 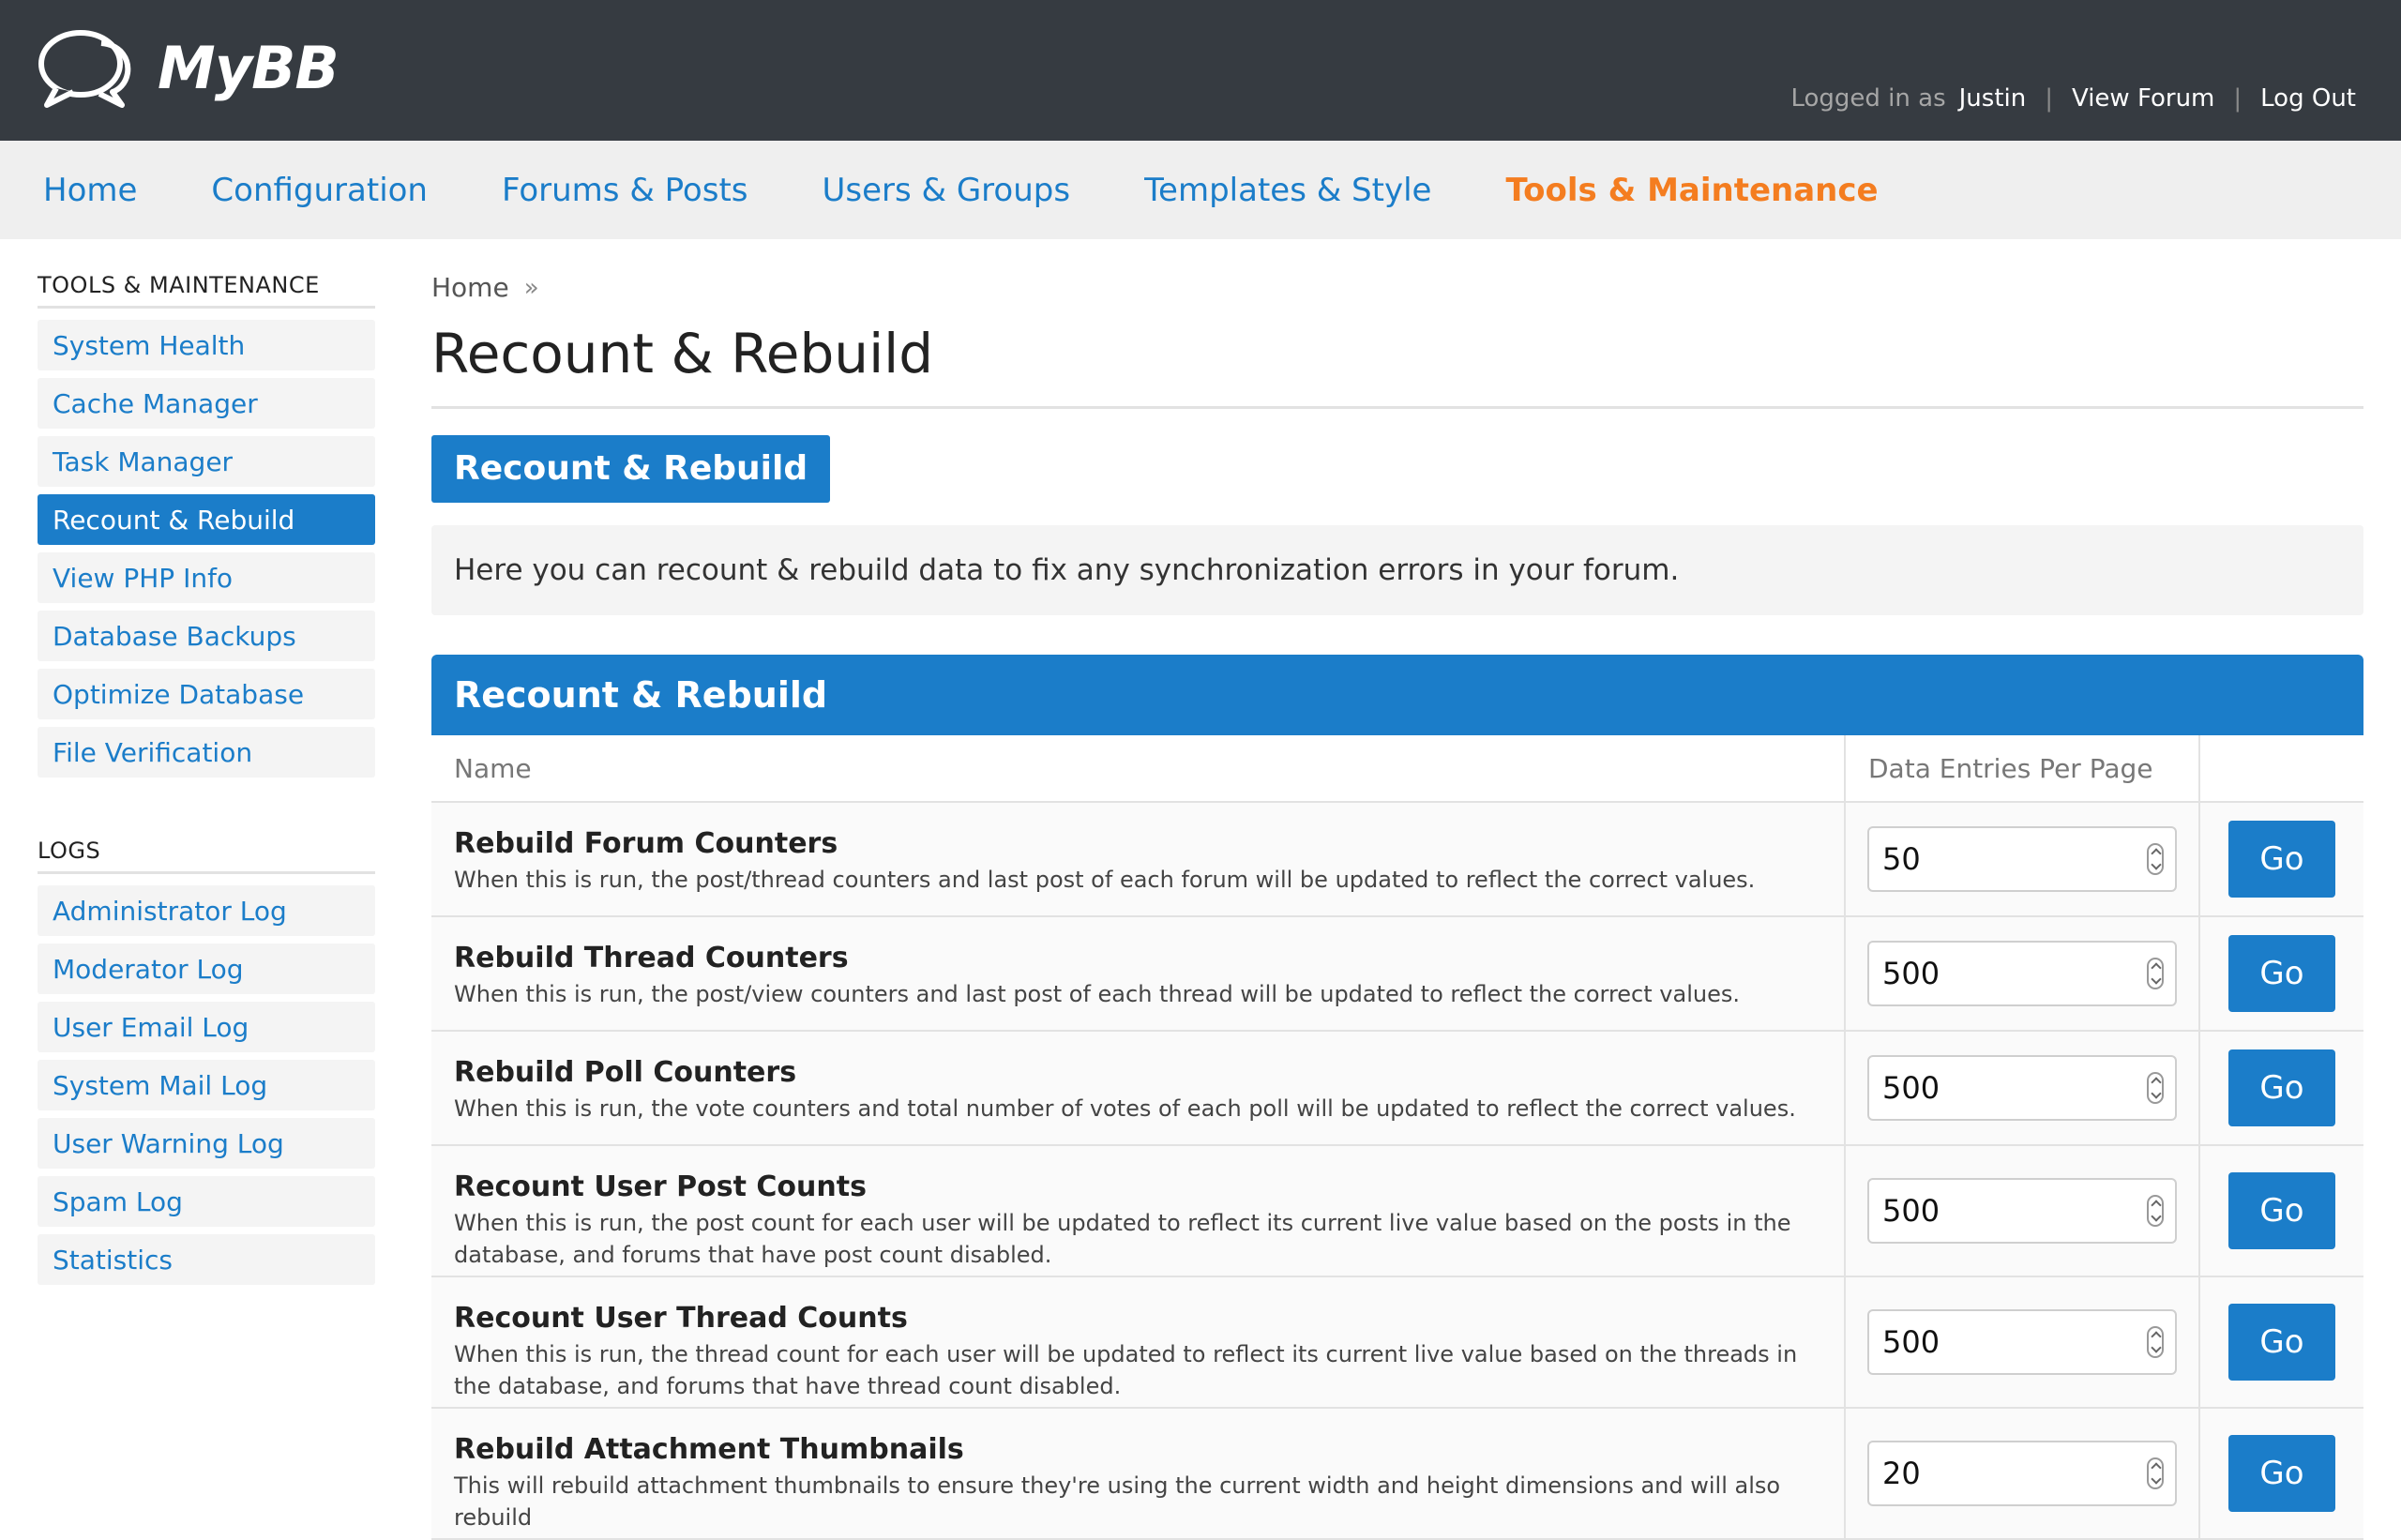 I want to click on row-title: Rebuild Attachment Thumbnails, so click(x=709, y=1449).